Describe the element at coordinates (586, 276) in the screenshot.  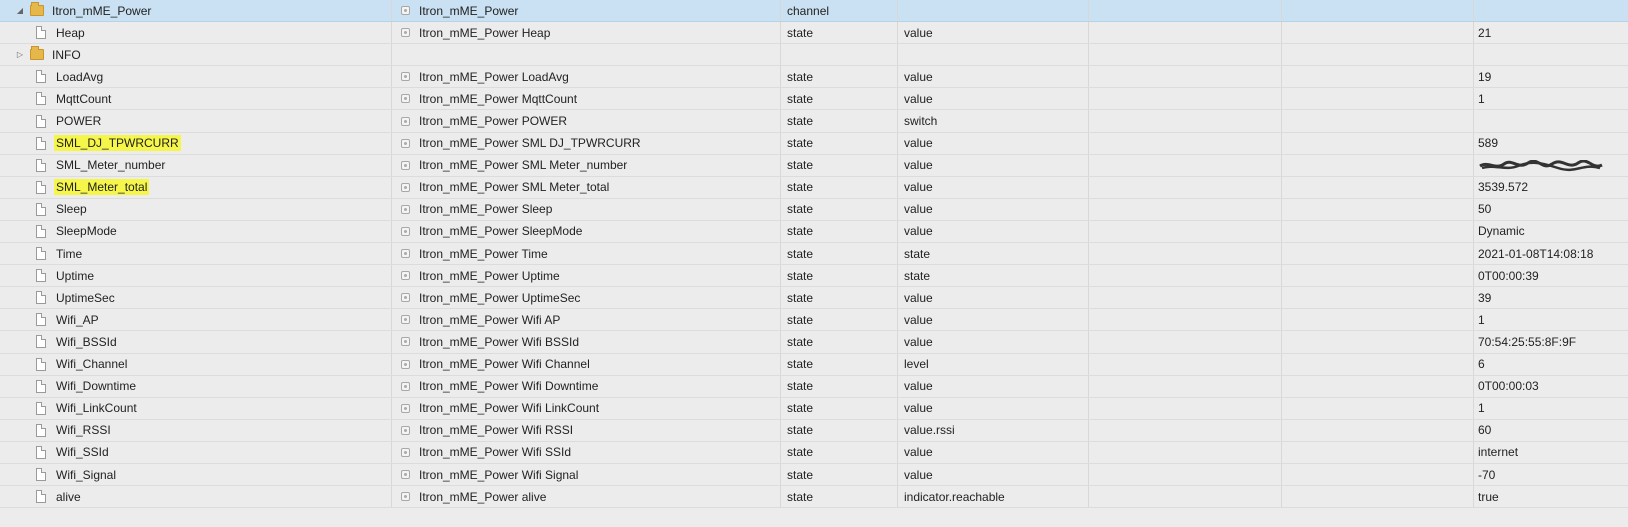
I see `object-name-cell: Itron_mME_Power Uptime` at that location.